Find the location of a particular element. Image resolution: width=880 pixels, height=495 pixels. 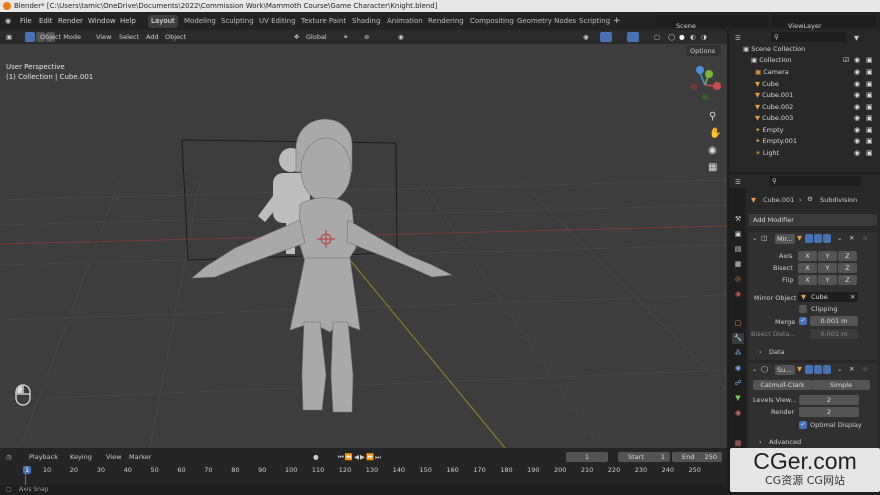

viewport-menu-add: Add is located at coordinates (152, 37).